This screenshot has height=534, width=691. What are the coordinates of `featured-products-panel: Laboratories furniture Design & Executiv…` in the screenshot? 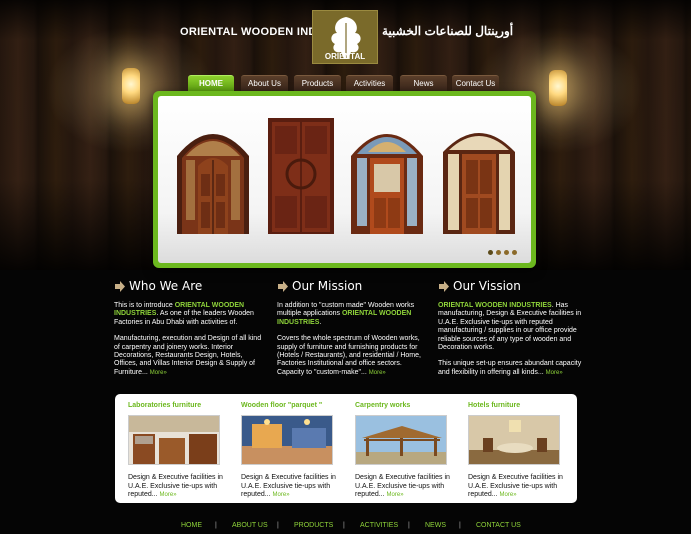 It's located at (346, 448).